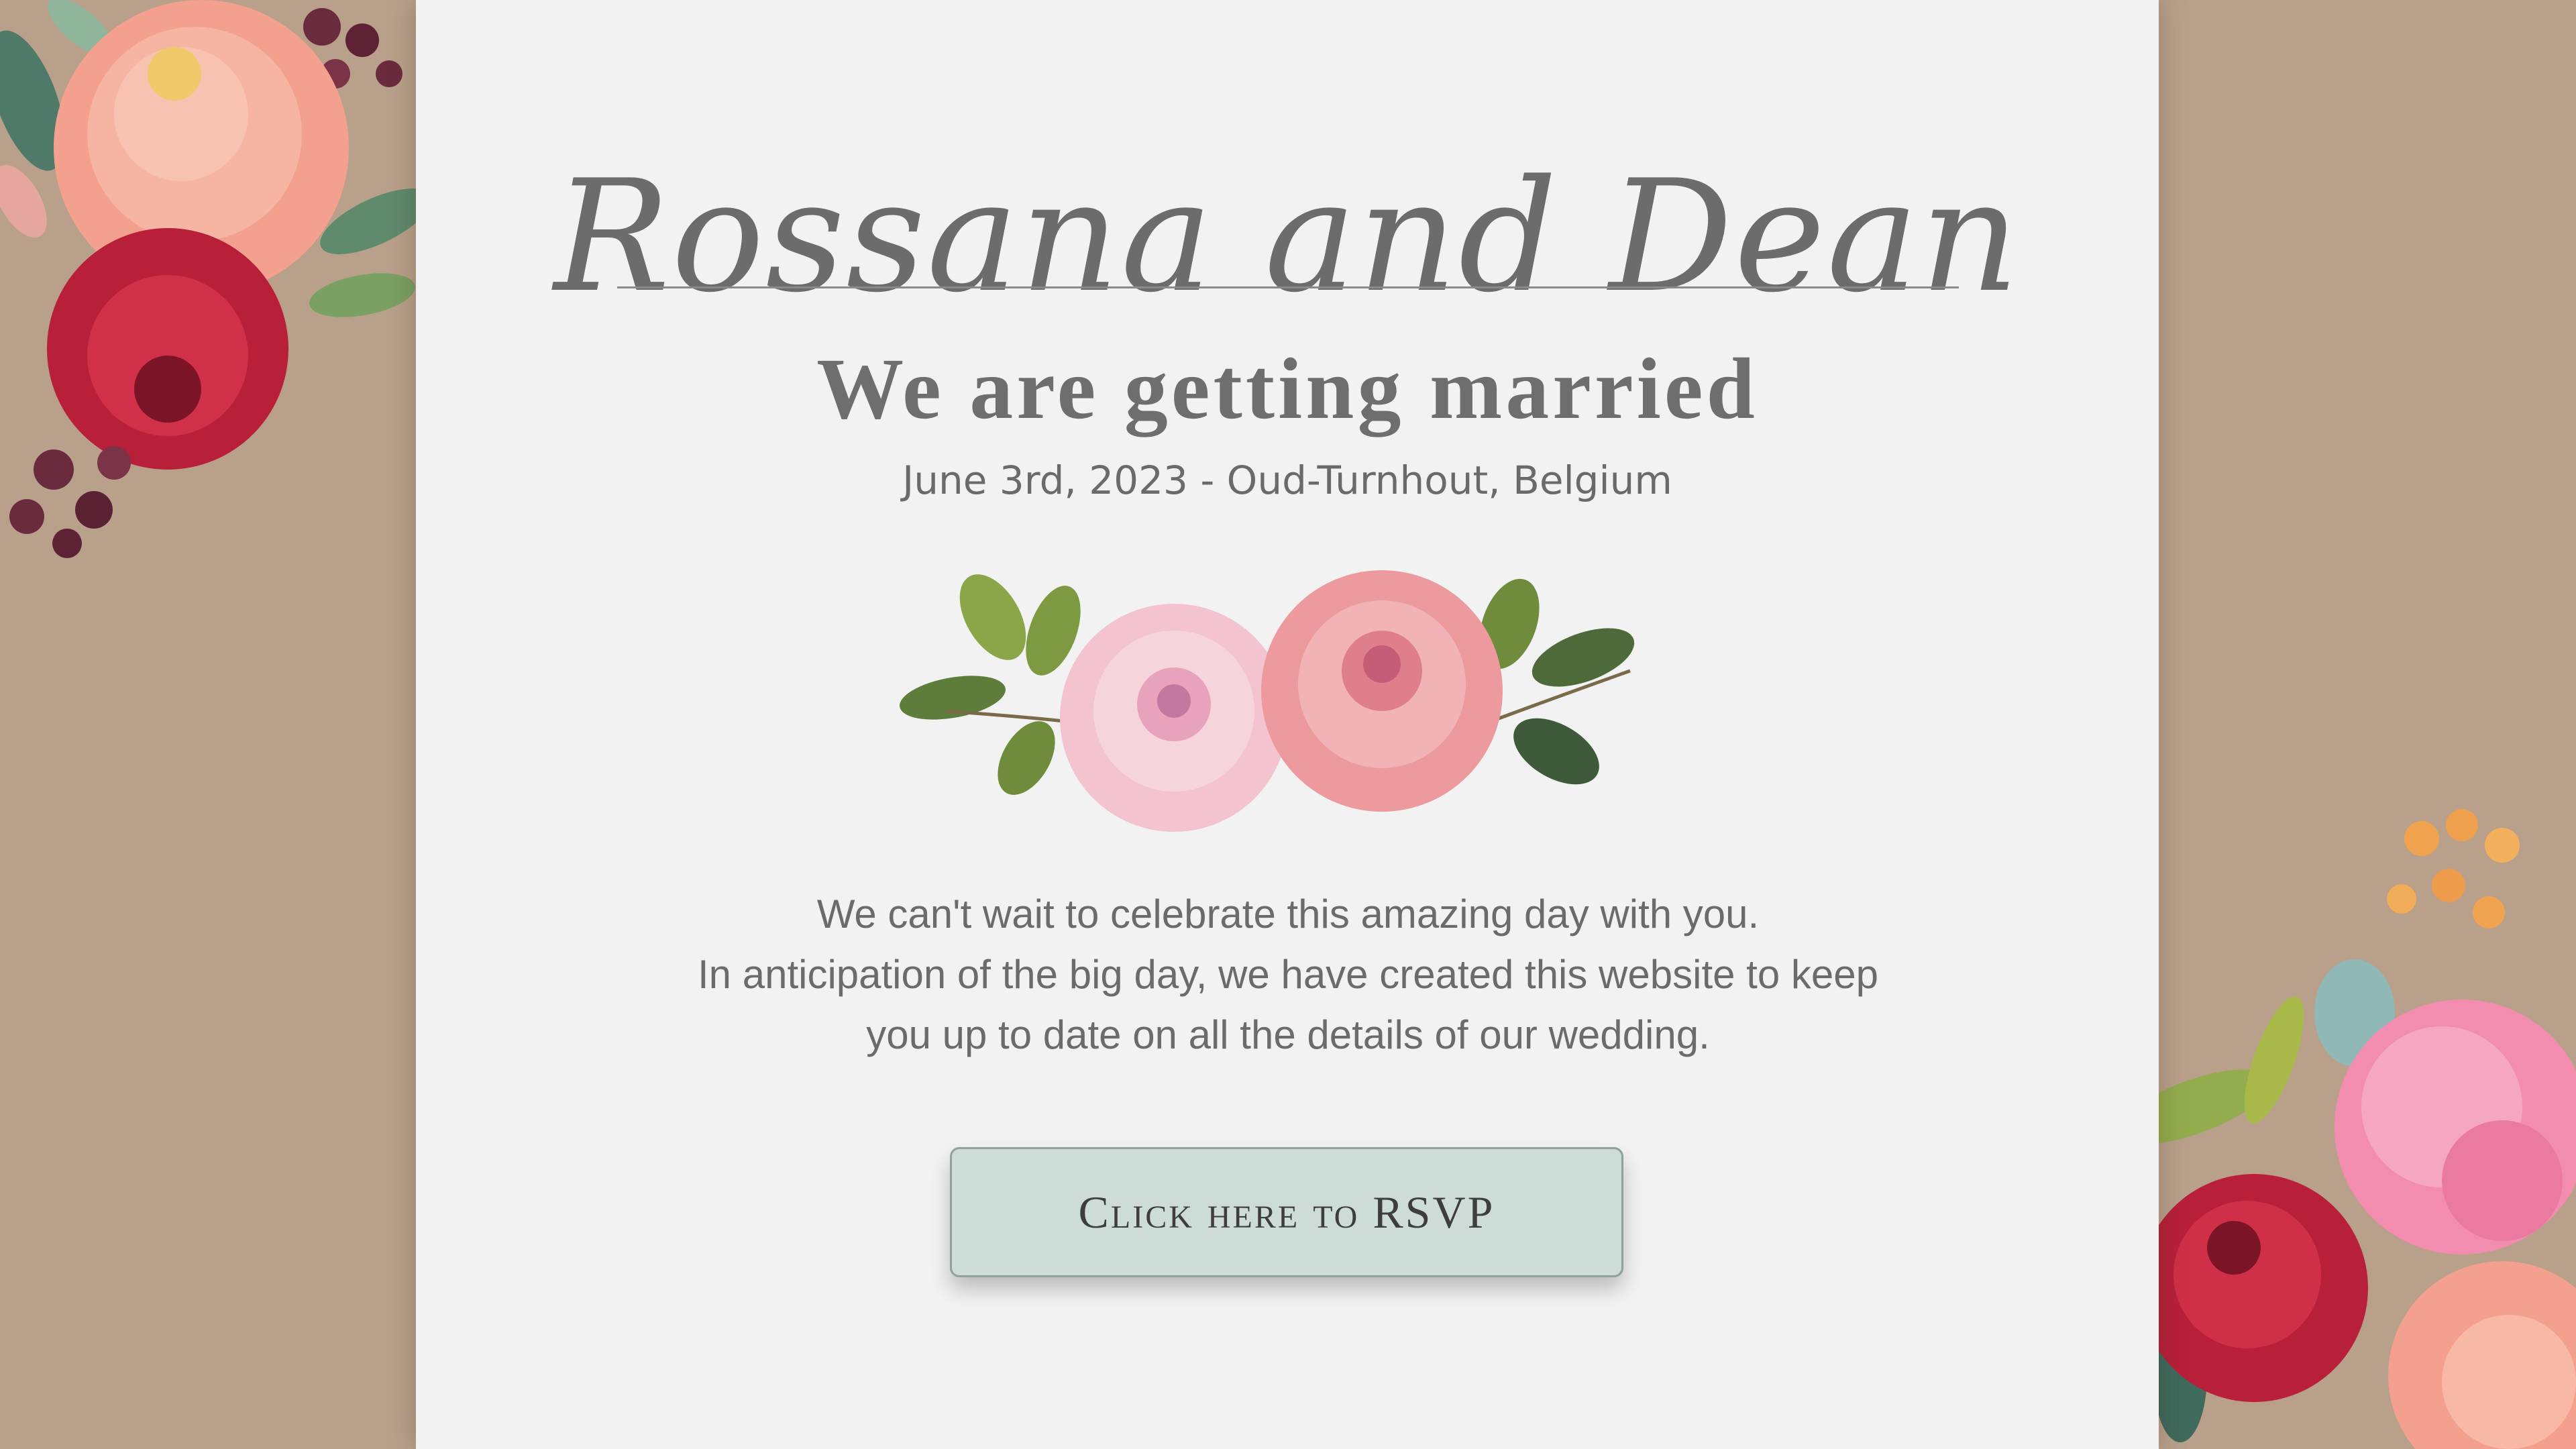 This screenshot has width=2576, height=1449. I want to click on corner-flowers-right-image, so click(2364, 1129).